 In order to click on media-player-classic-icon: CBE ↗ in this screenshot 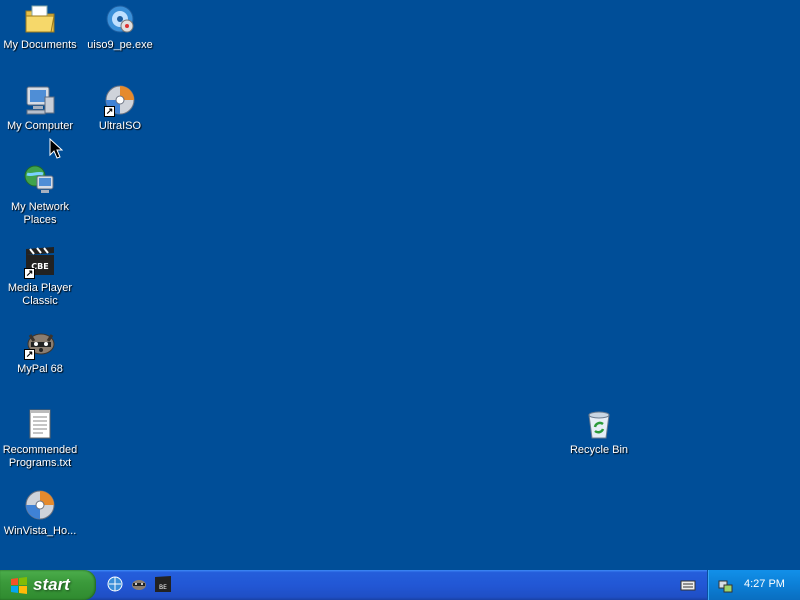, I will do `click(40, 262)`.